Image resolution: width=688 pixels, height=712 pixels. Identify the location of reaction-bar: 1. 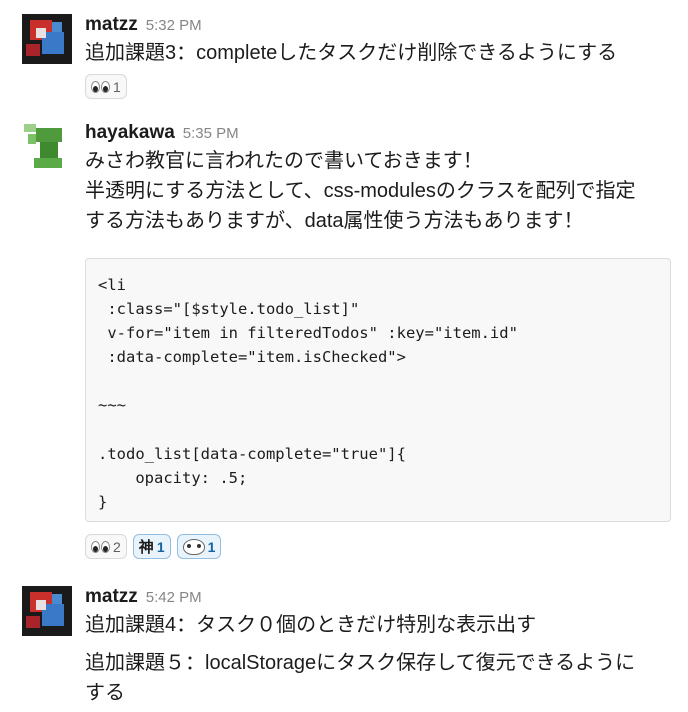
(379, 86).